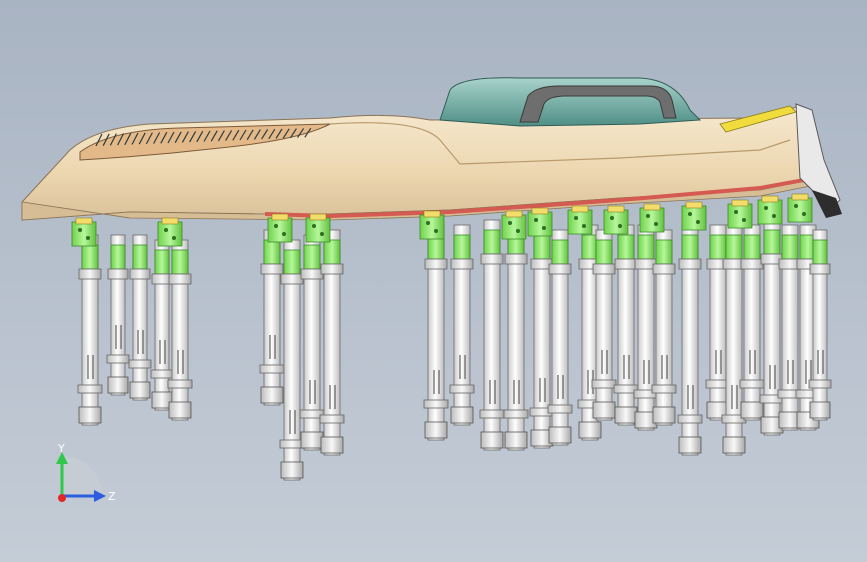 The image size is (867, 562). What do you see at coordinates (82, 476) in the screenshot?
I see `triad-arc` at bounding box center [82, 476].